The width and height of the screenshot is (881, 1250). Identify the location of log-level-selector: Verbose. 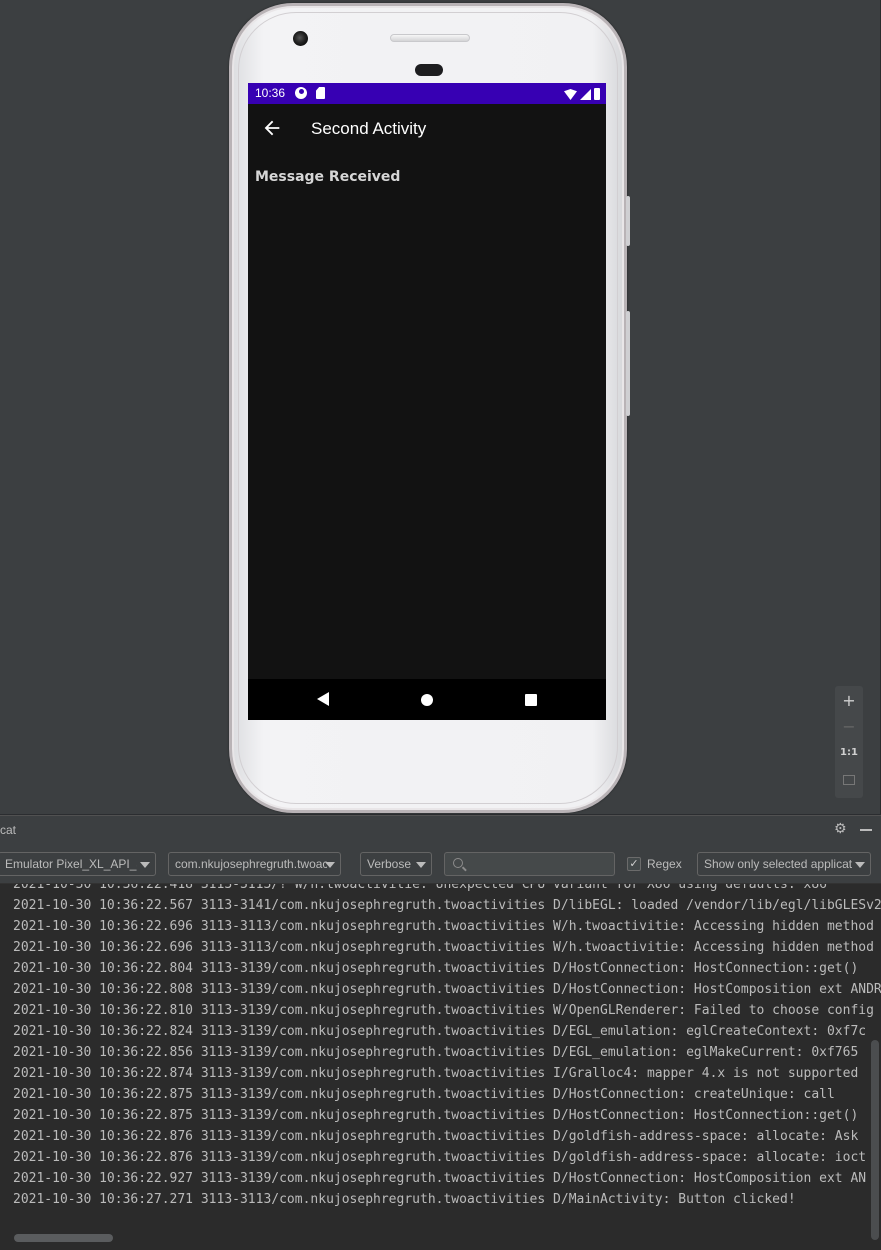
(396, 864).